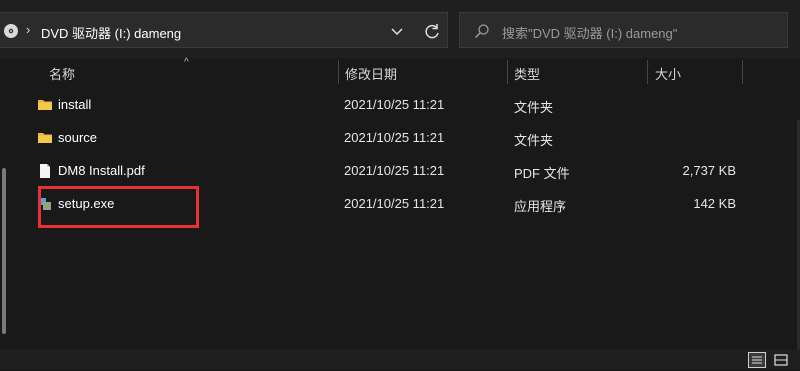 The width and height of the screenshot is (800, 371). Describe the element at coordinates (186, 62) in the screenshot. I see `sort-ascending-icon: ^` at that location.